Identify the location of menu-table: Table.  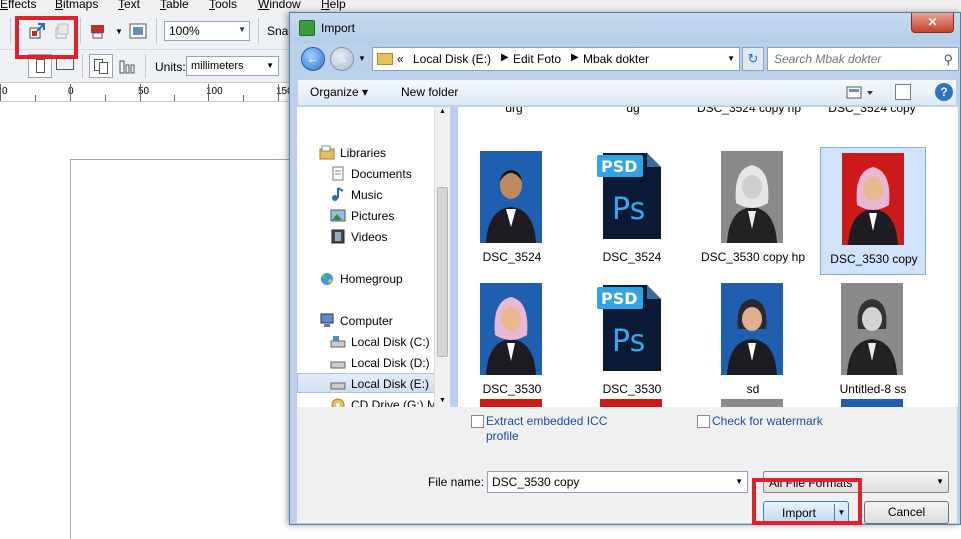
(174, 5).